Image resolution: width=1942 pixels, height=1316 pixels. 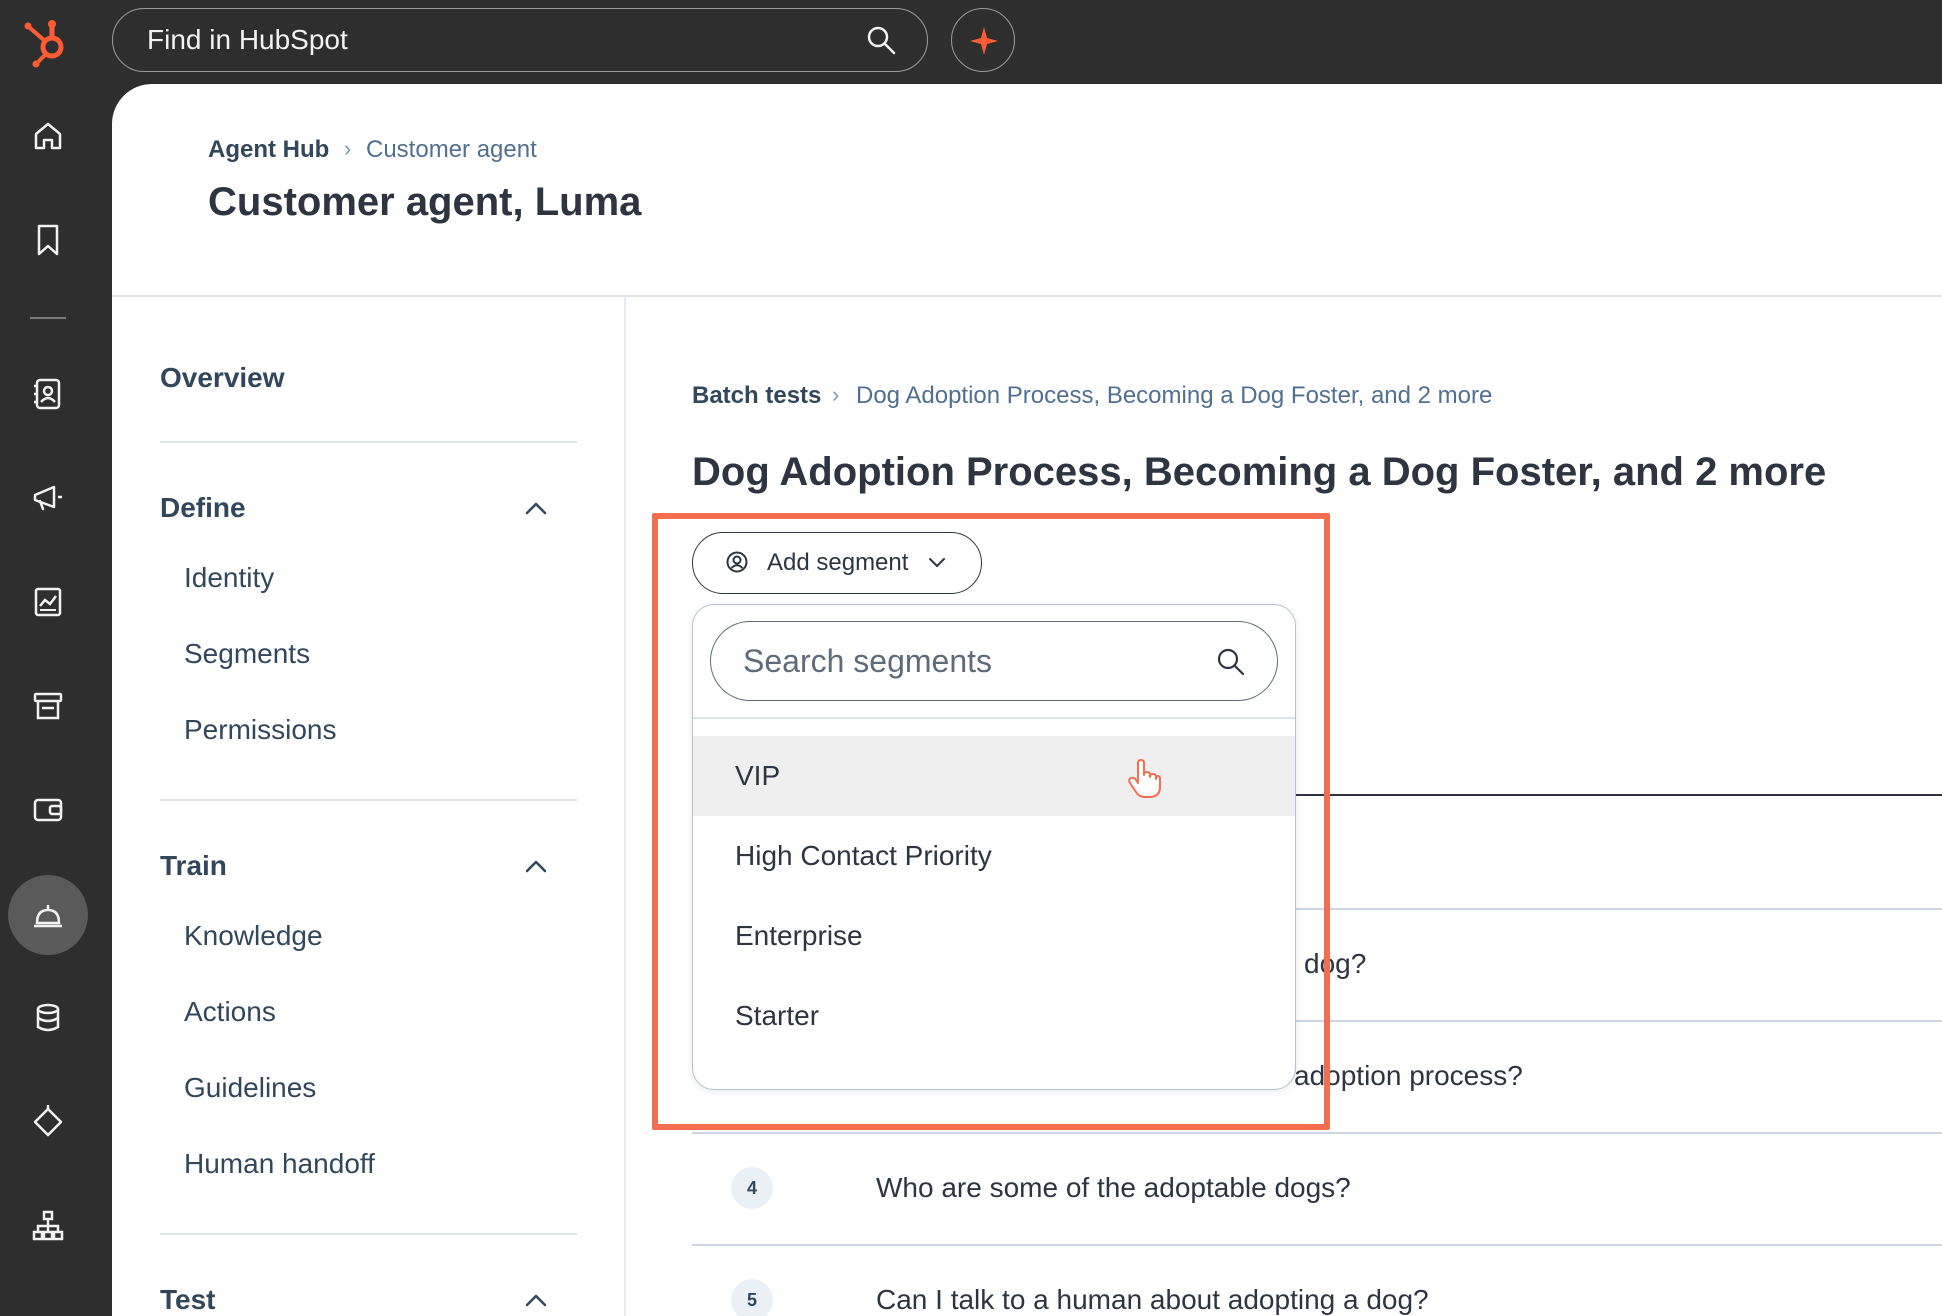 I want to click on wallet-icon, so click(x=48, y=810).